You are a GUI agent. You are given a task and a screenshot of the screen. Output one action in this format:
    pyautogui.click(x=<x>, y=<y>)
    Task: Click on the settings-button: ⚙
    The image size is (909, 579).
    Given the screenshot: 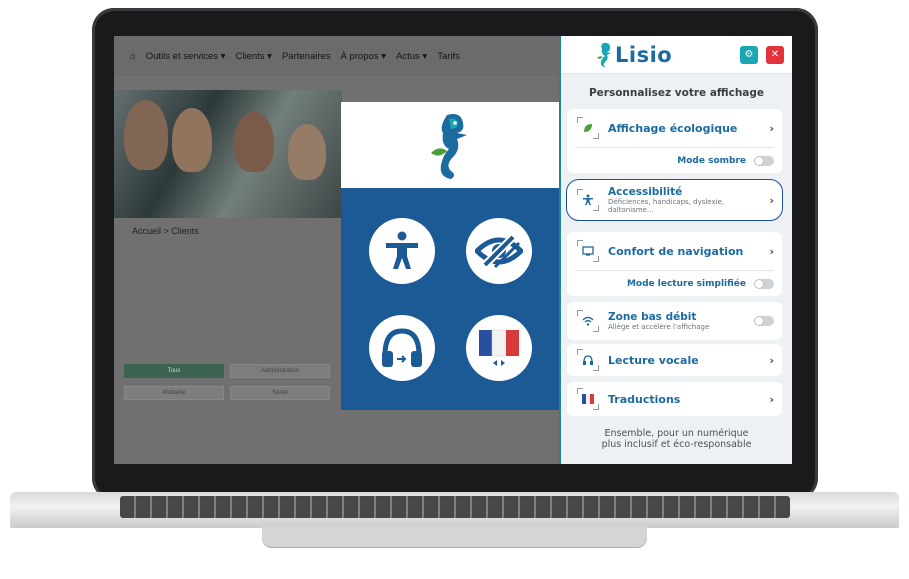 What is the action you would take?
    pyautogui.click(x=749, y=54)
    